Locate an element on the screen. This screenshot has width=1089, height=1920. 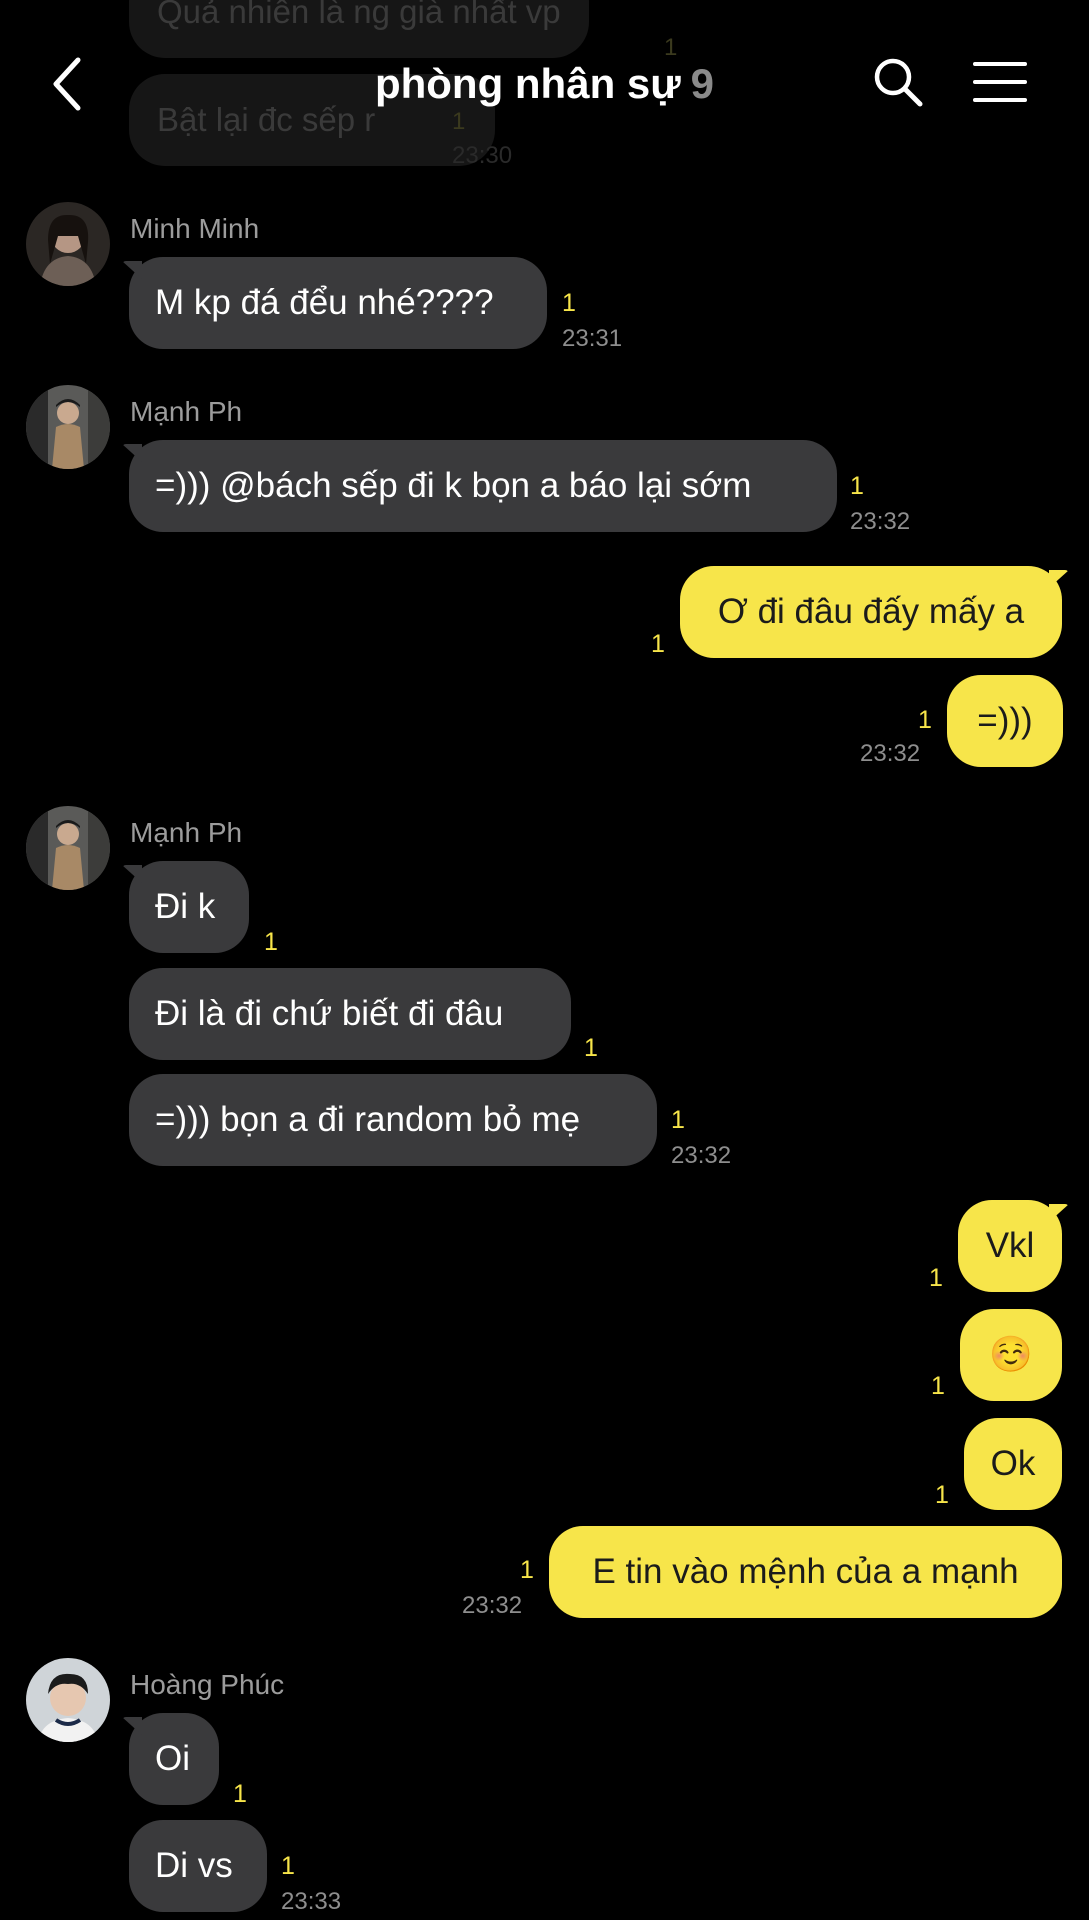
message-timestamp: 23:33 is located at coordinates (311, 1901).